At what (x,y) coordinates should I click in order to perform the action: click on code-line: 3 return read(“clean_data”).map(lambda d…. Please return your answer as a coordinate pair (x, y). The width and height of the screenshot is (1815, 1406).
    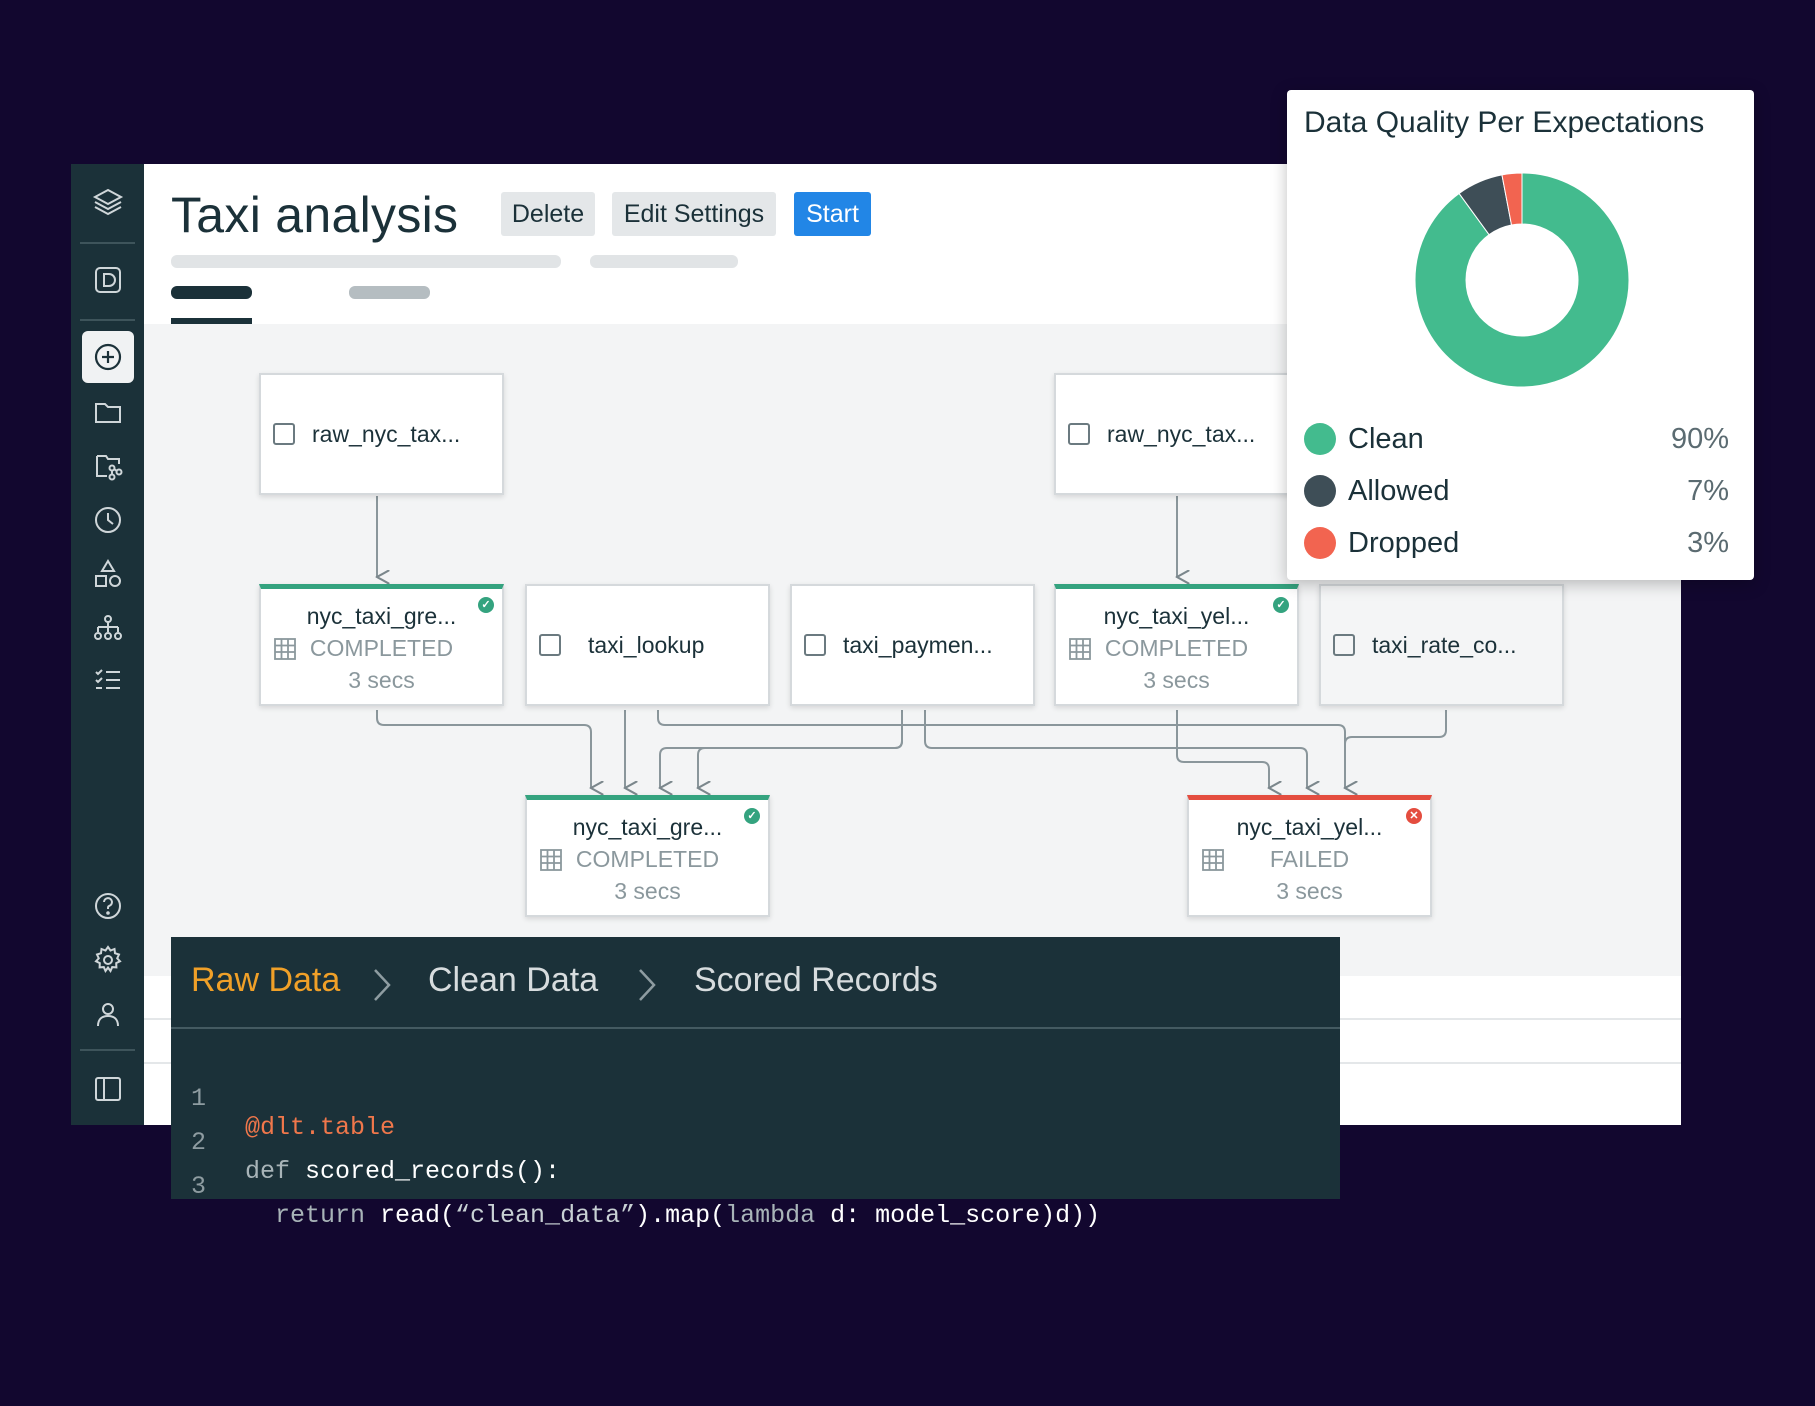
    Looking at the image, I should click on (635, 1186).